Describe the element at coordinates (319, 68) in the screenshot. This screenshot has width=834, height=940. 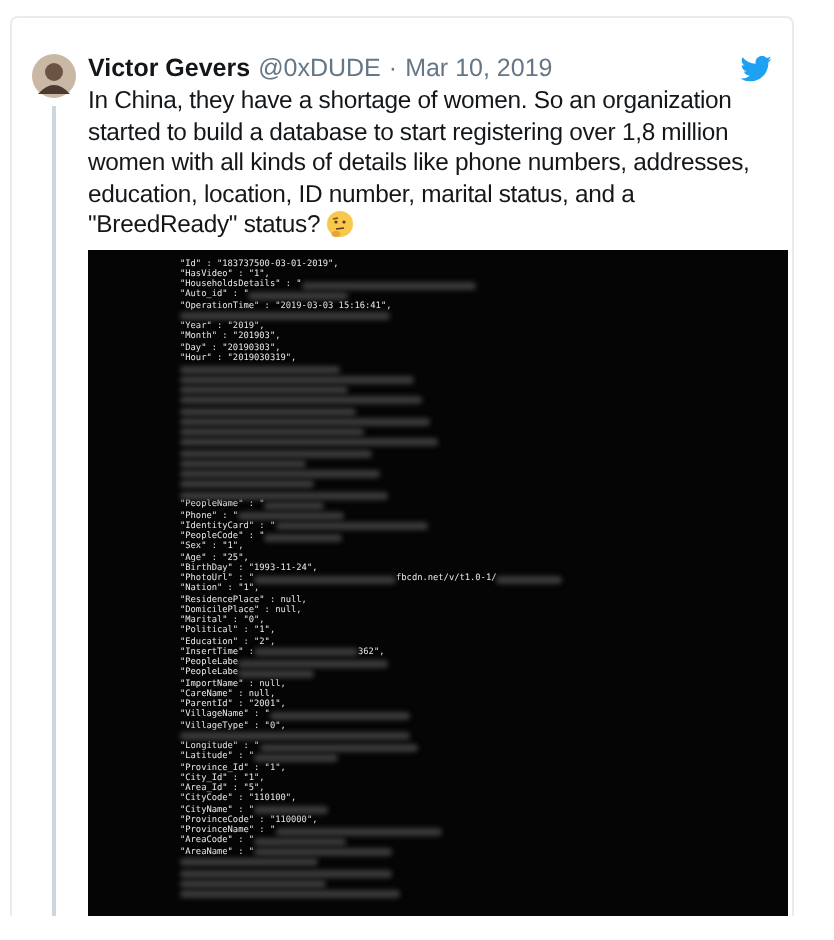
I see `author-handle: @0xDUDE` at that location.